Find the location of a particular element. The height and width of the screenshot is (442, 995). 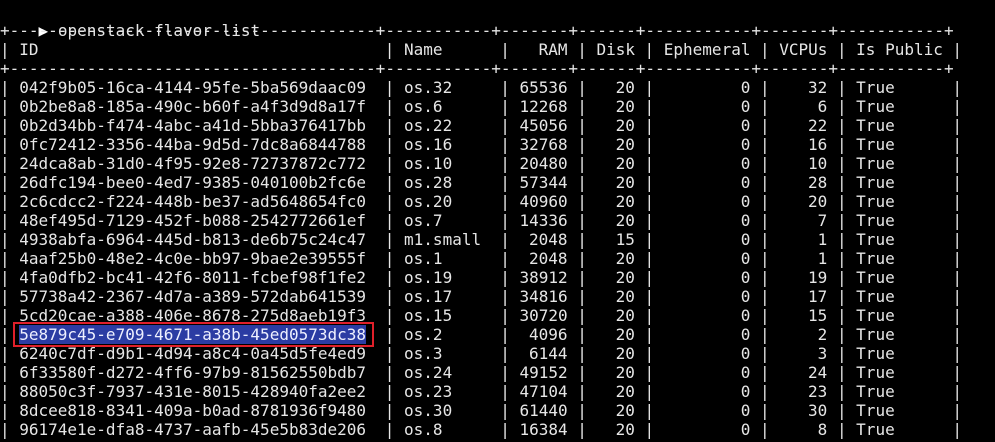

cell-vcpus: 22 is located at coordinates (818, 125).